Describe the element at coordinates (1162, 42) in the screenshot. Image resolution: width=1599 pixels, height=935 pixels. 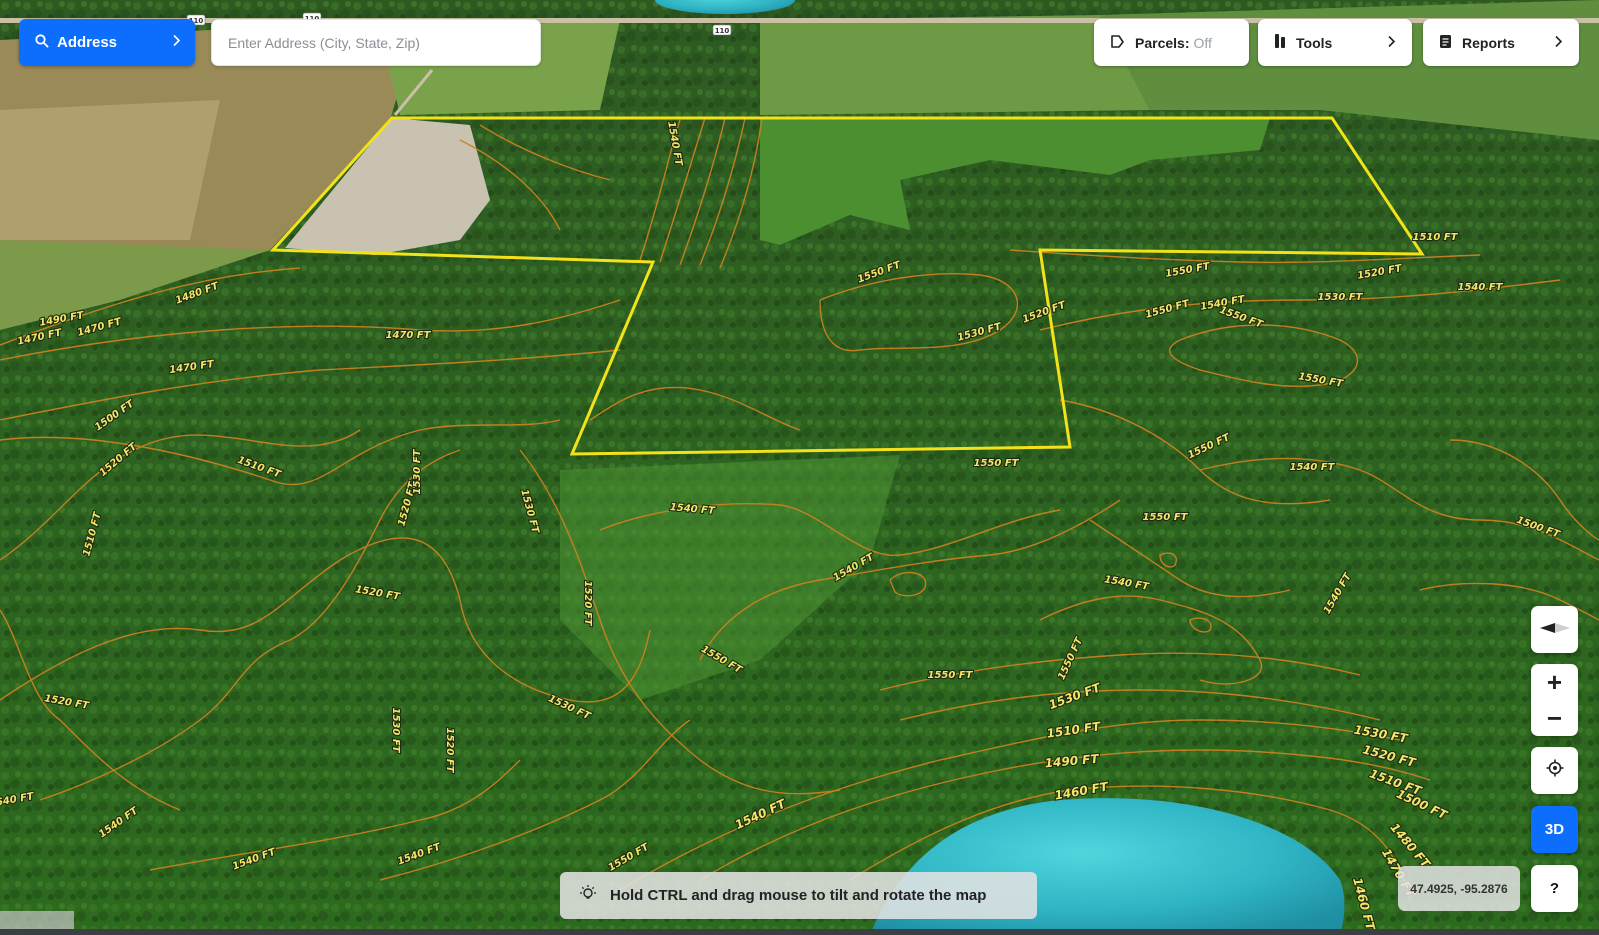
I see `parcels-label: Parcels:` at that location.